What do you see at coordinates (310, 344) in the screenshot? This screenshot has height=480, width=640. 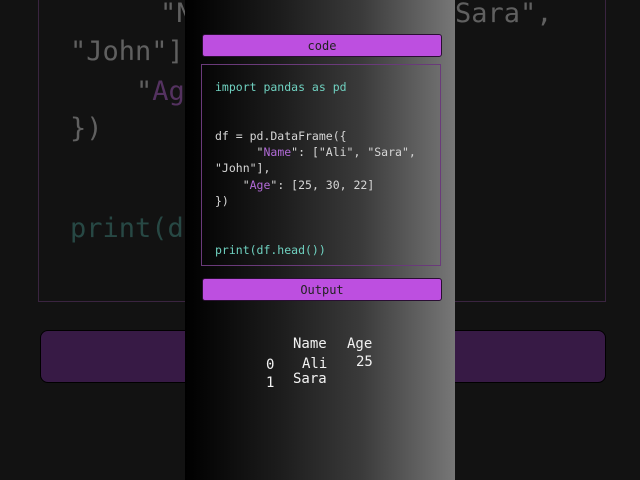 I see `column-header-name: Name` at bounding box center [310, 344].